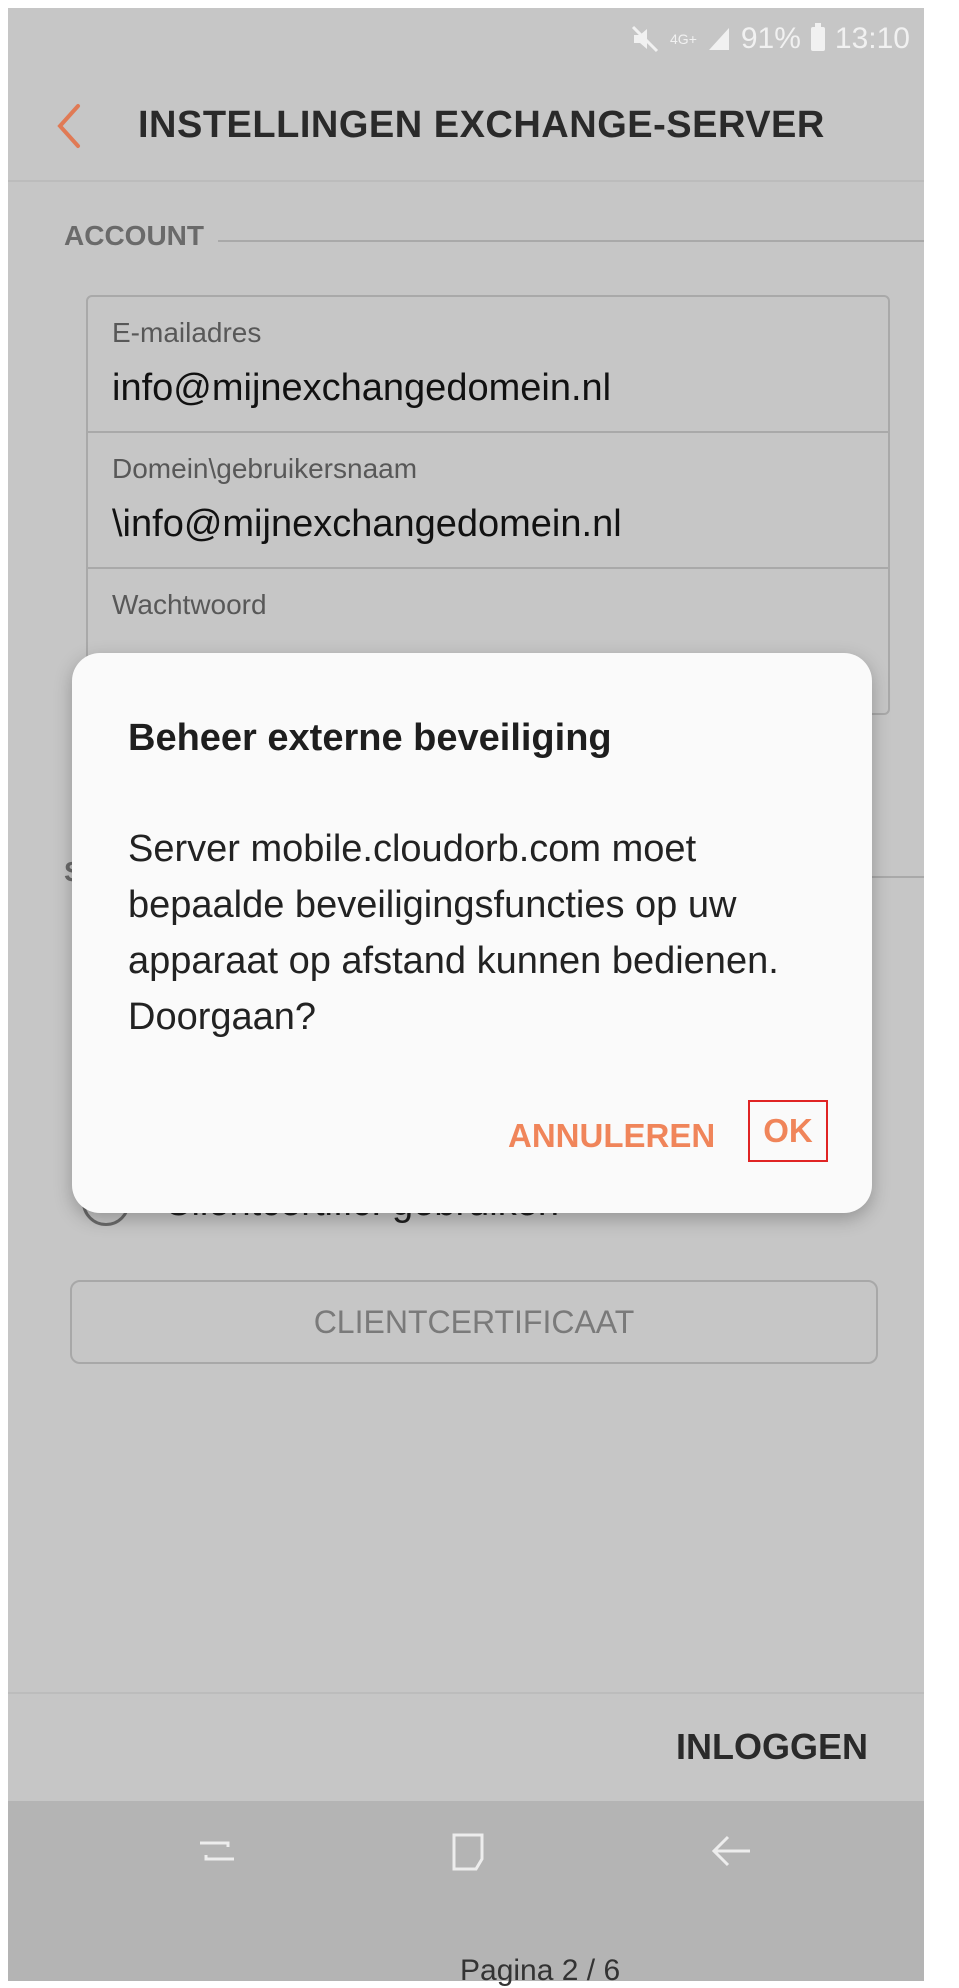 This screenshot has width=959, height=1988. I want to click on page-title: INSTELLINGEN EXCHANGE-SERVER, so click(481, 125).